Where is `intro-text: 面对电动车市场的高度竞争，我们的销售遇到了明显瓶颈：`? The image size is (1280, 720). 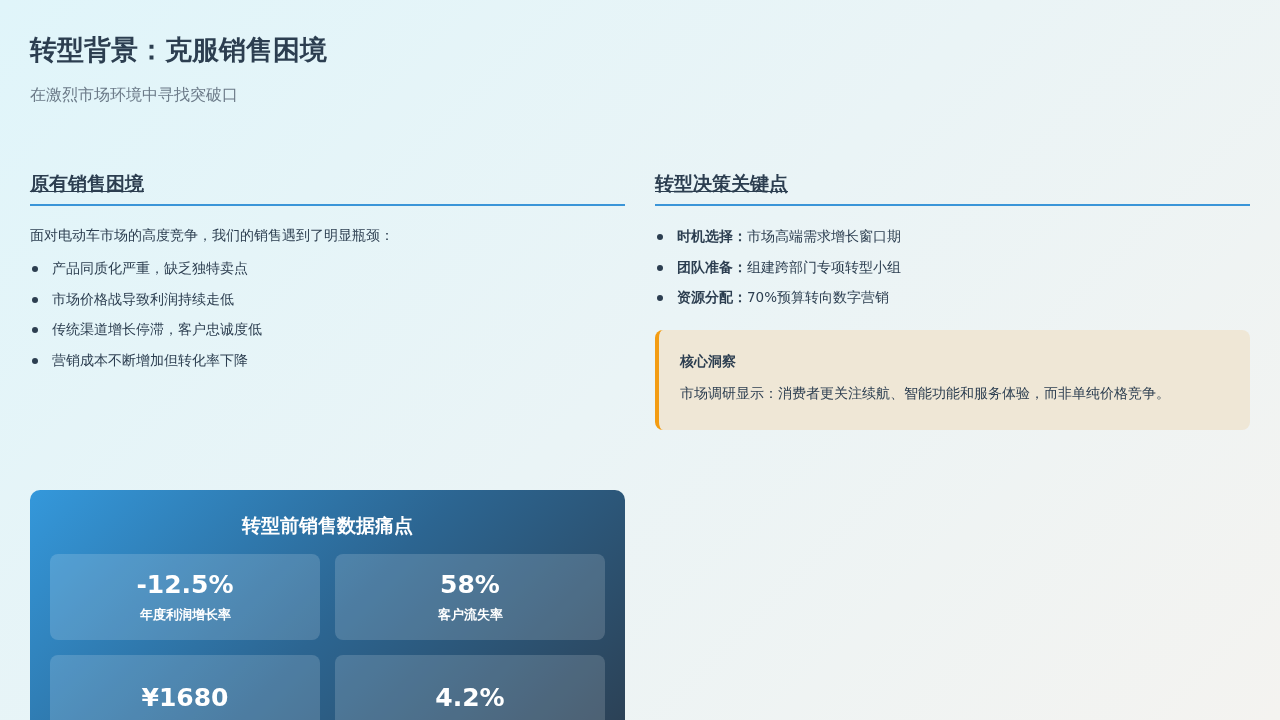 intro-text: 面对电动车市场的高度竞争，我们的销售遇到了明显瓶颈： is located at coordinates (212, 235).